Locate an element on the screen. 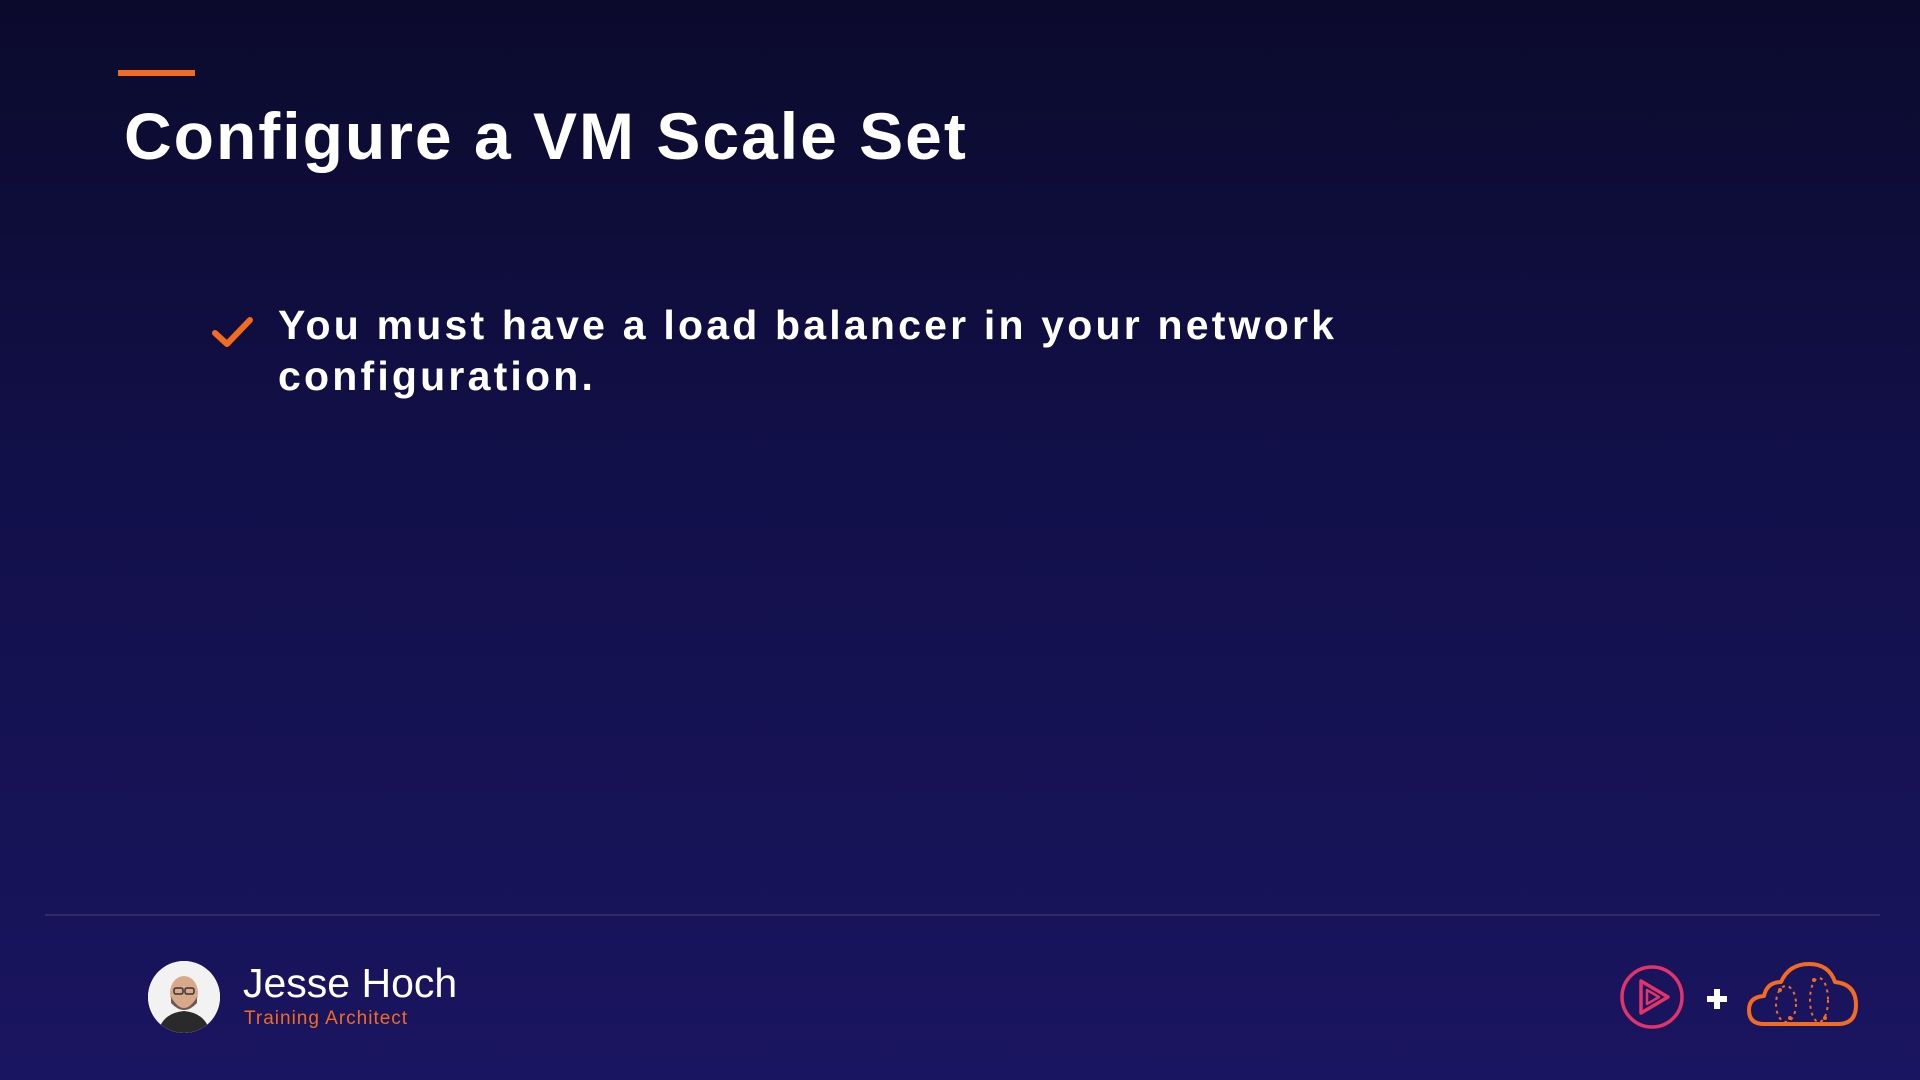 The height and width of the screenshot is (1080, 1920). play-circle-logo-icon is located at coordinates (1652, 997).